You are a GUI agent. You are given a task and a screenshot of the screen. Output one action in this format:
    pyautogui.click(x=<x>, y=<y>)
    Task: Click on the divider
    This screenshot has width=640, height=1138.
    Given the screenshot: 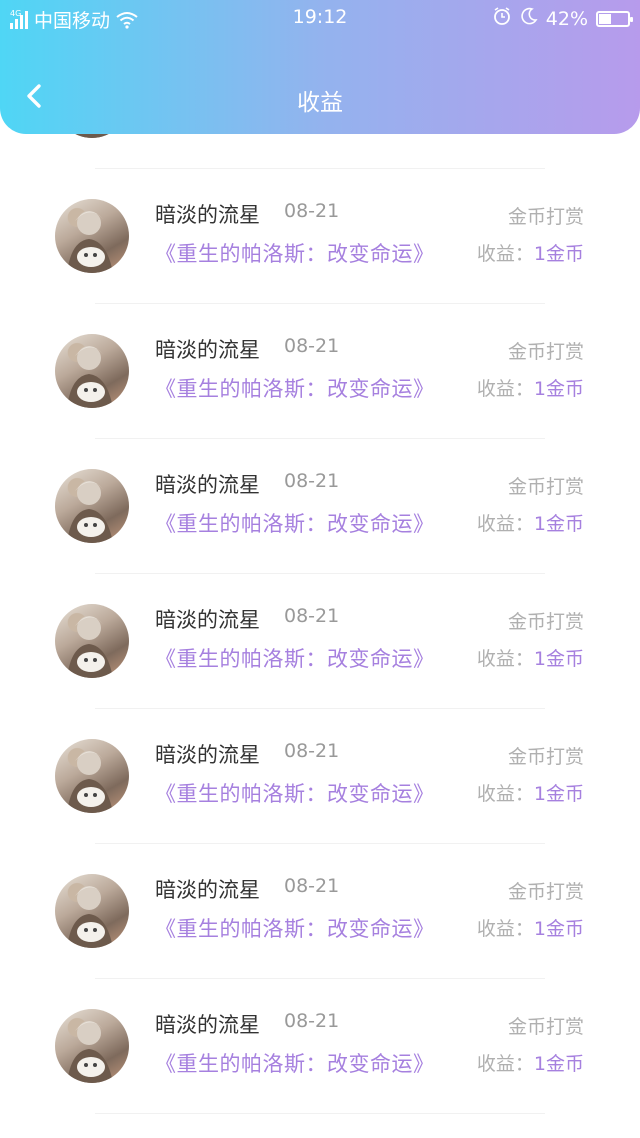 What is the action you would take?
    pyautogui.click(x=320, y=1113)
    